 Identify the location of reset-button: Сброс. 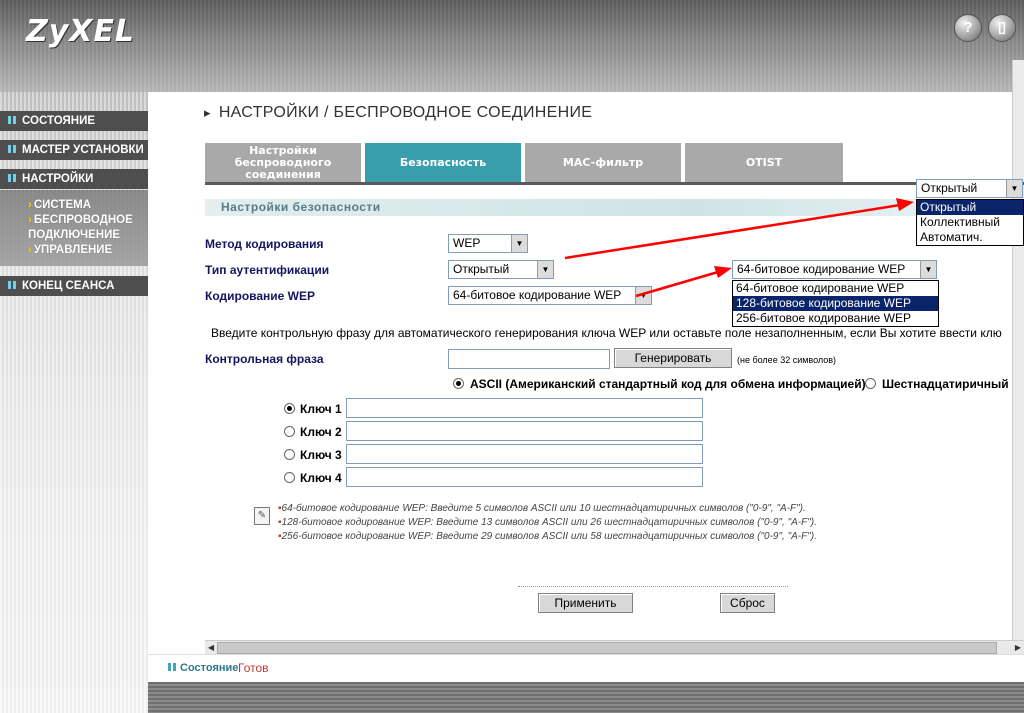
(747, 603).